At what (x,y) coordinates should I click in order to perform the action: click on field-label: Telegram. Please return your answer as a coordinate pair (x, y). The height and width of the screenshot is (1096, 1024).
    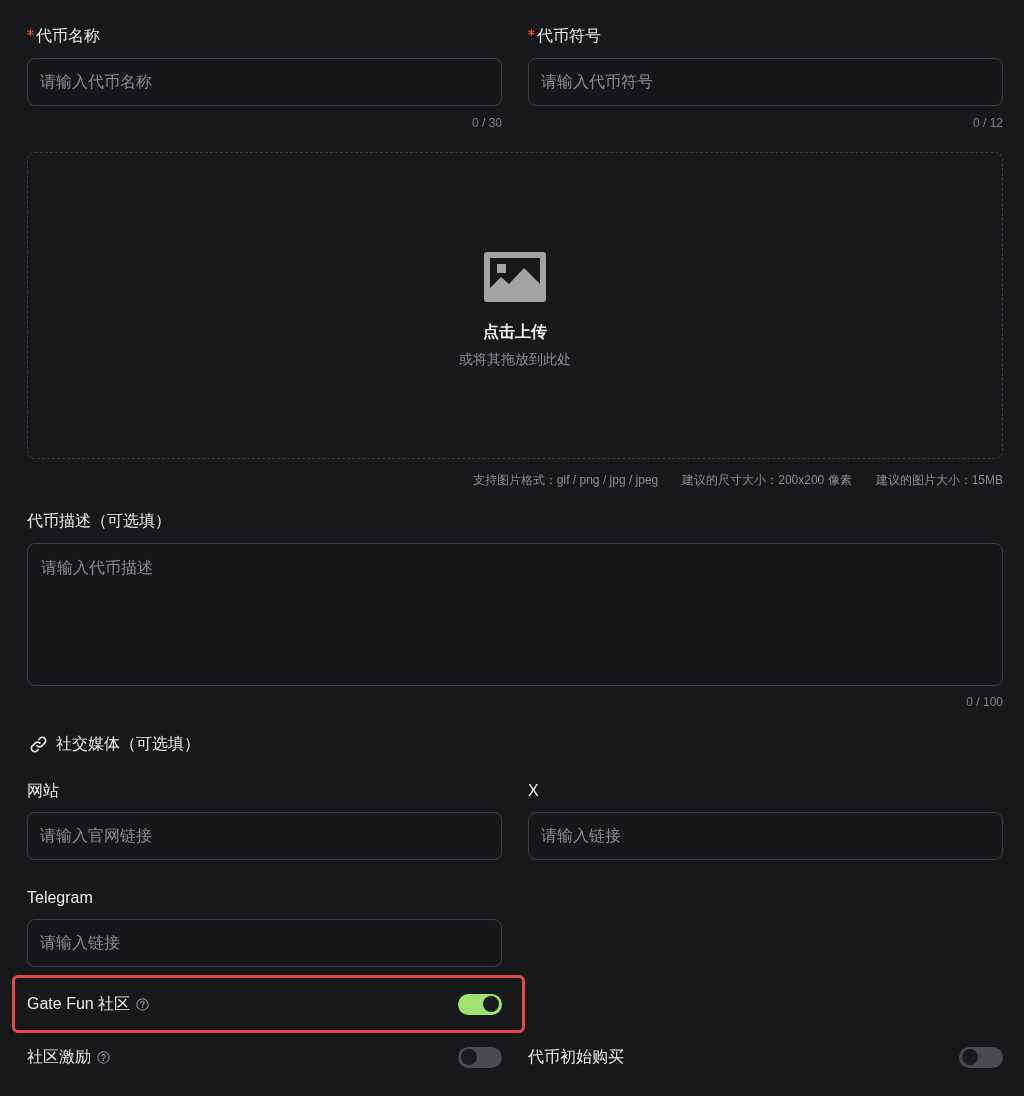
    Looking at the image, I should click on (60, 898).